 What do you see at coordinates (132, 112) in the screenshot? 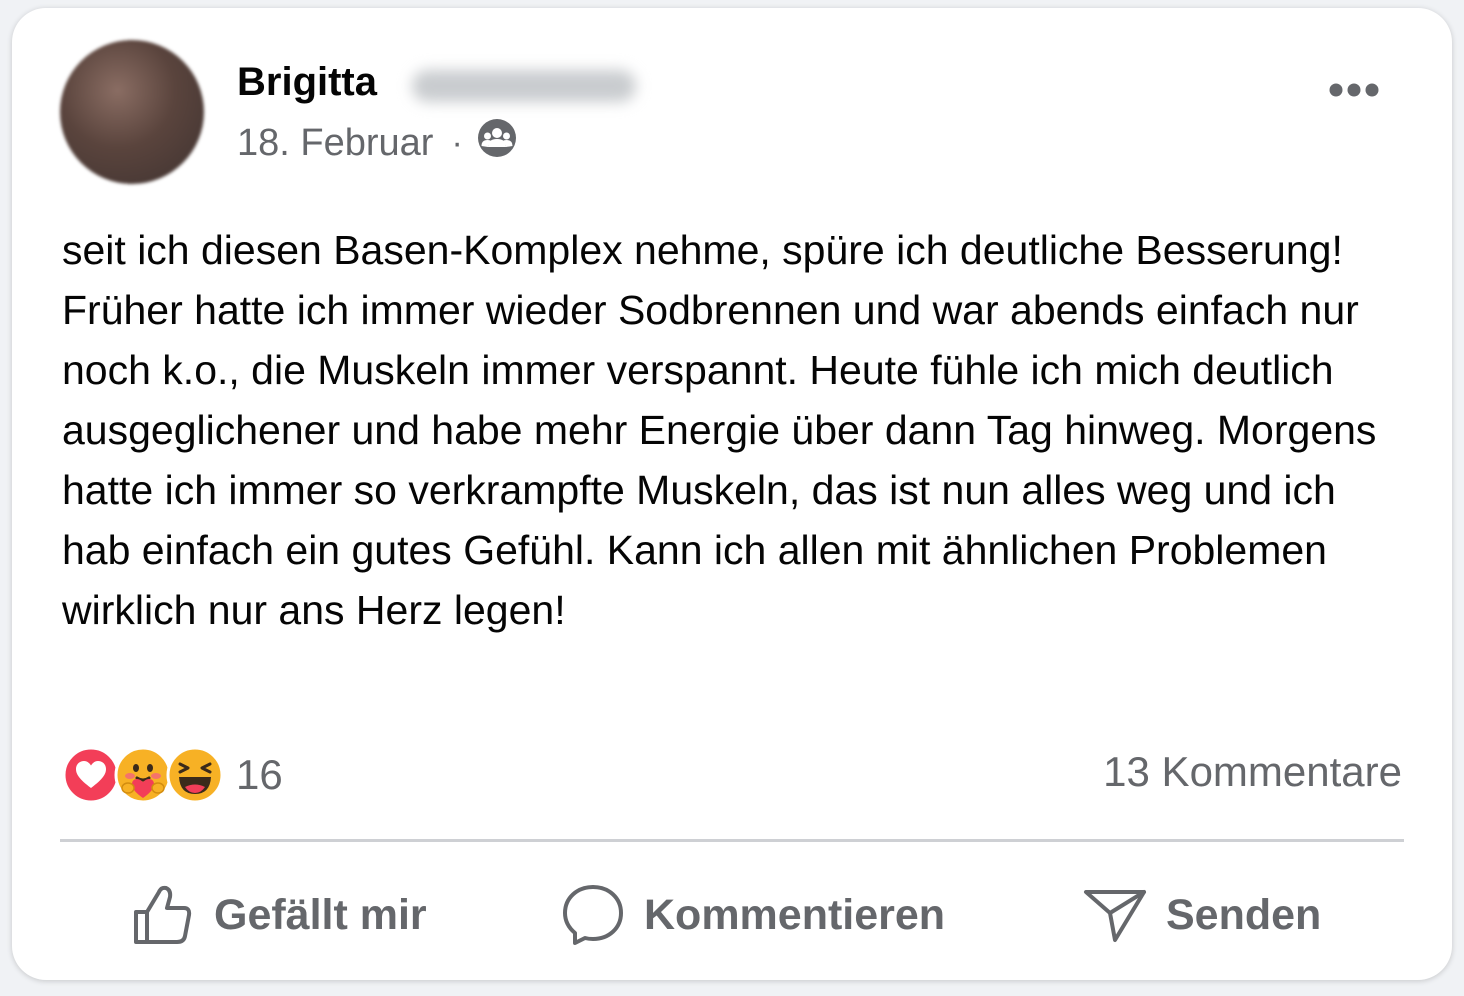
I see `author-avatar` at bounding box center [132, 112].